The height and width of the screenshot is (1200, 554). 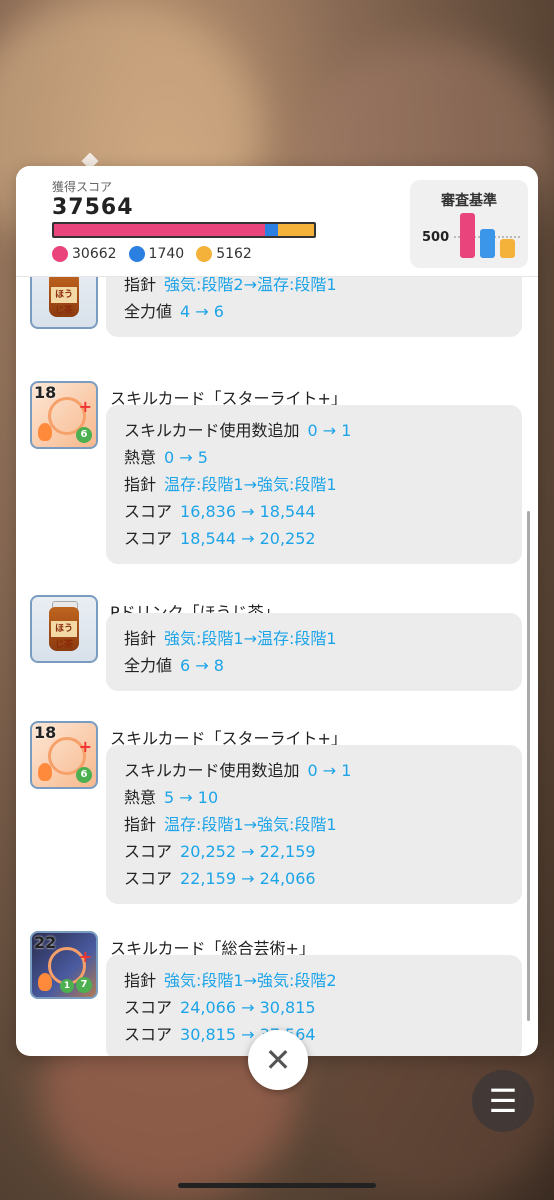 I want to click on home-indicator, so click(x=277, y=1185).